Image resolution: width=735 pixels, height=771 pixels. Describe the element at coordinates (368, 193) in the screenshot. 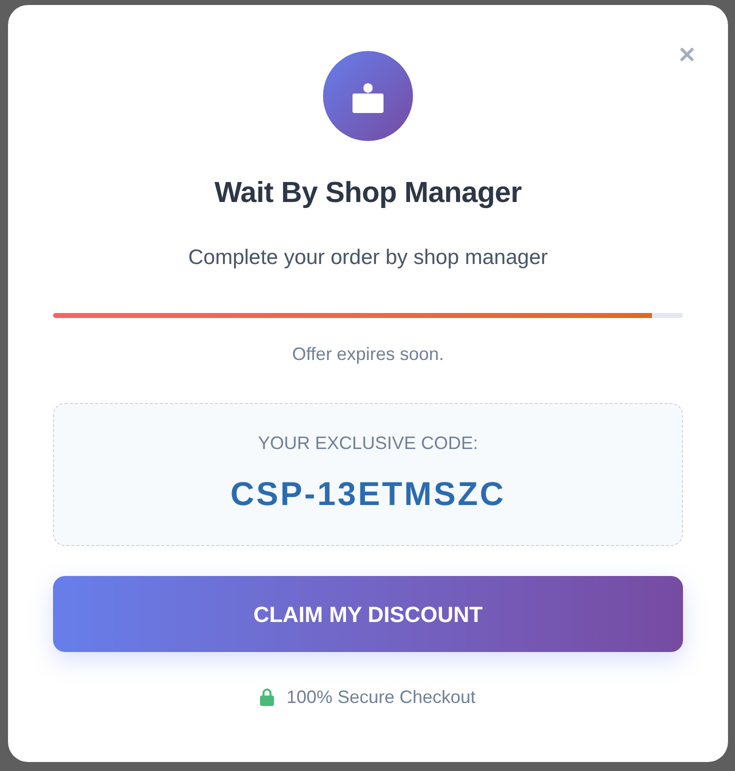

I see `dialog-title: Wait By Shop Manager` at that location.